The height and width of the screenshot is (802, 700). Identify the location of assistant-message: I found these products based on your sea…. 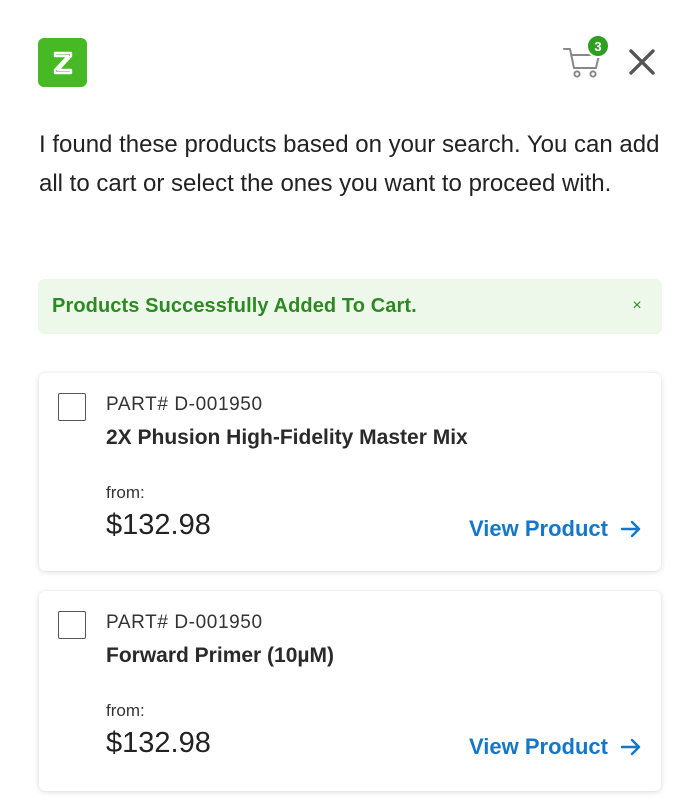
(349, 164).